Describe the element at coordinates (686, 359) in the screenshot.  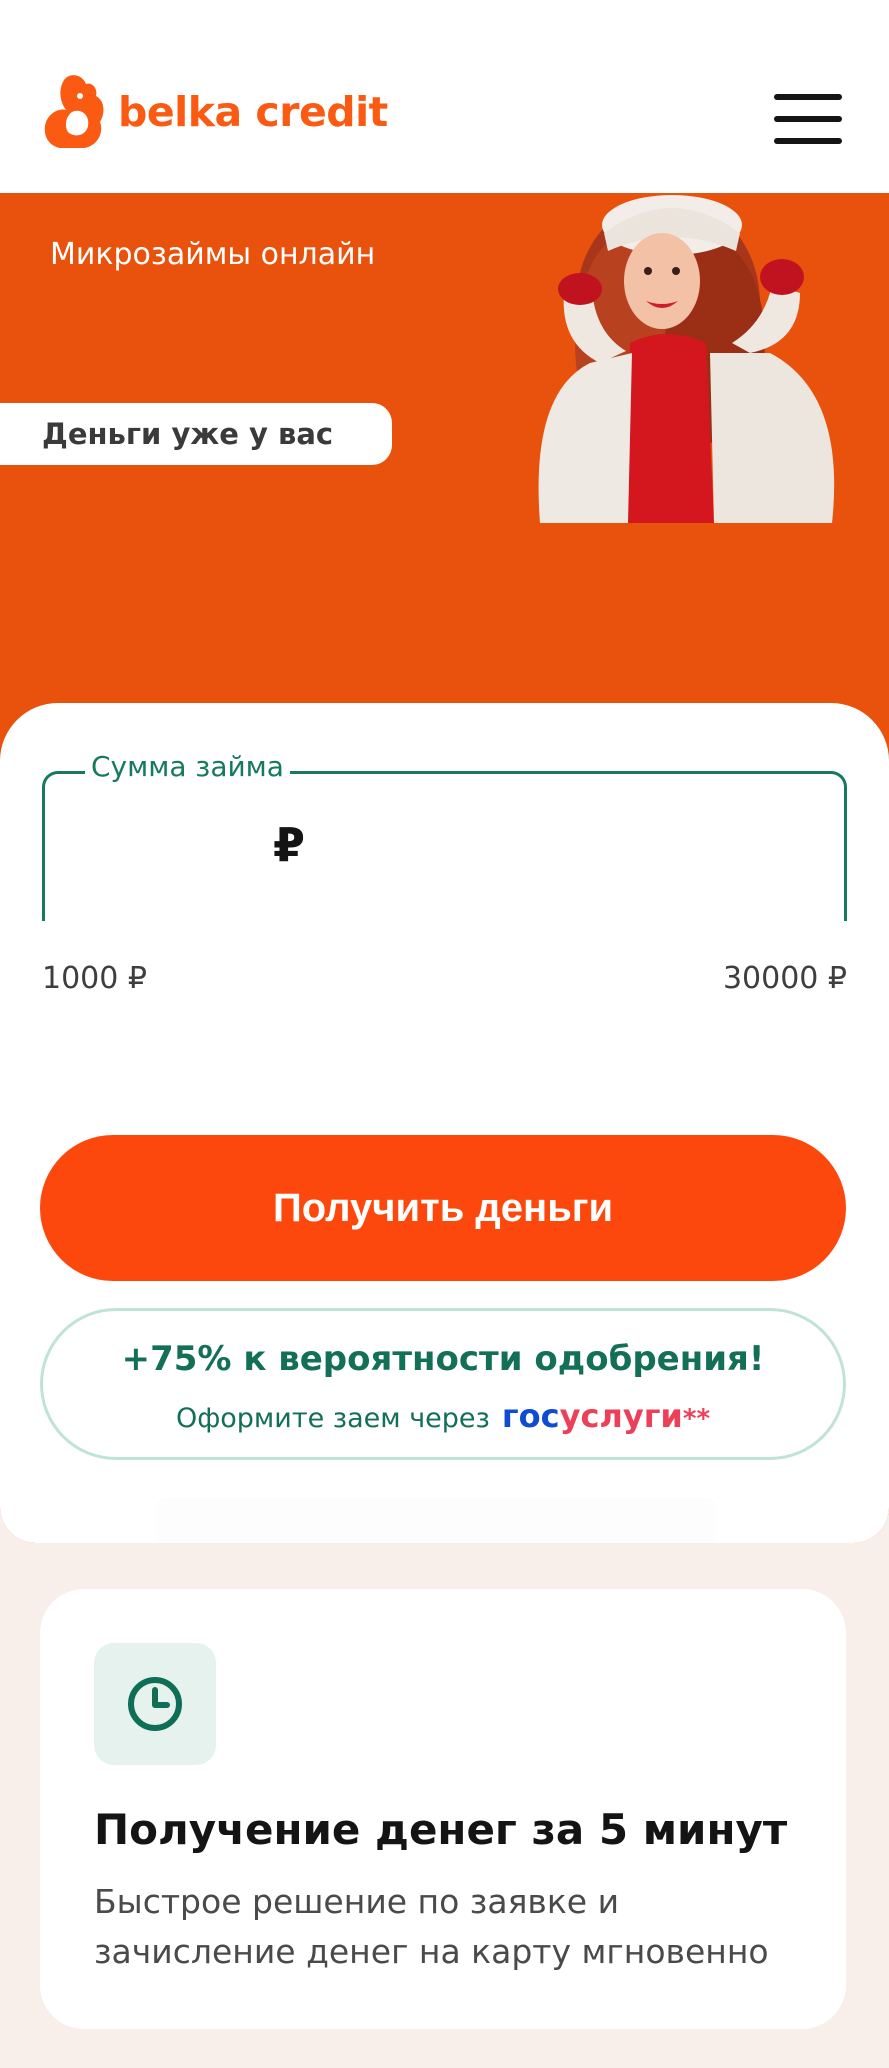
I see `hero-woman-photo` at that location.